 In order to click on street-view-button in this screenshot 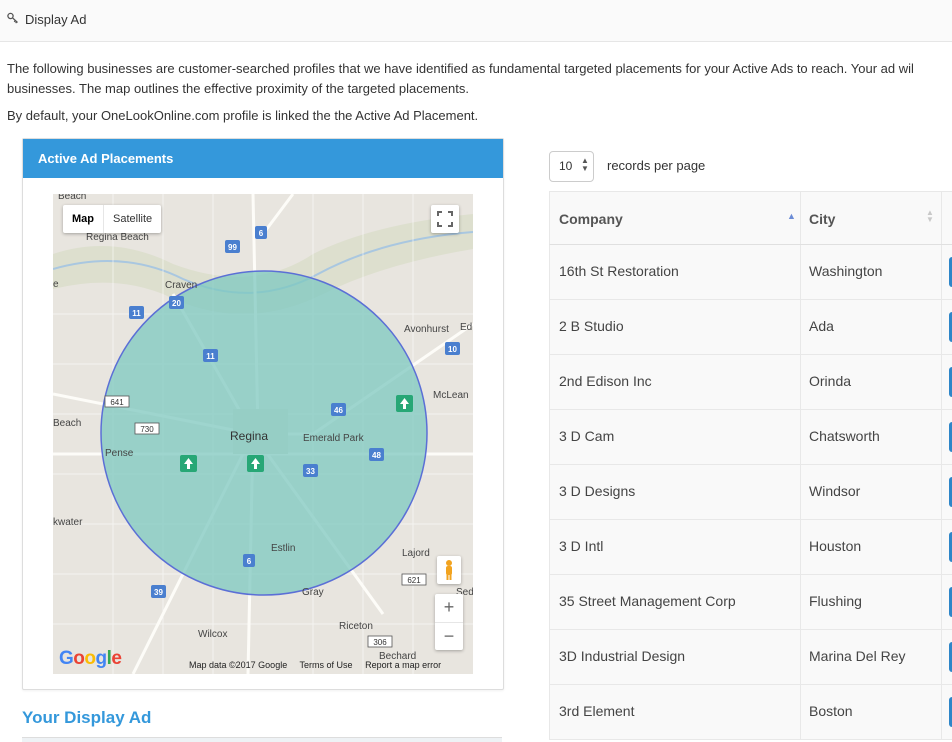, I will do `click(449, 570)`.